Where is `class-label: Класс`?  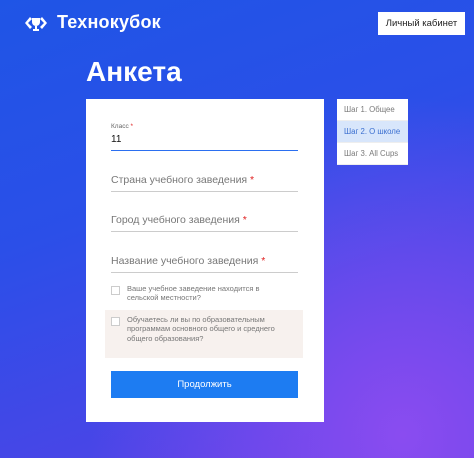
class-label: Класс is located at coordinates (120, 126).